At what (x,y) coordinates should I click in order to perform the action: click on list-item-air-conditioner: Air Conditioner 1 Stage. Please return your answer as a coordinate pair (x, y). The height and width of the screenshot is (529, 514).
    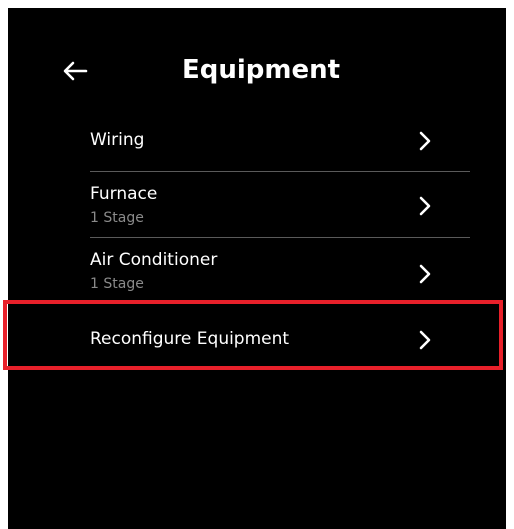
    Looking at the image, I should click on (280, 274).